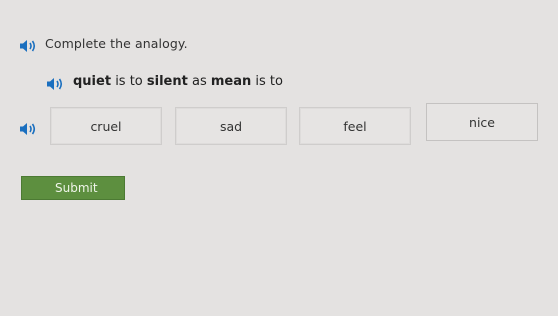 Image resolution: width=558 pixels, height=316 pixels. I want to click on choice-cruel: cruel, so click(106, 126).